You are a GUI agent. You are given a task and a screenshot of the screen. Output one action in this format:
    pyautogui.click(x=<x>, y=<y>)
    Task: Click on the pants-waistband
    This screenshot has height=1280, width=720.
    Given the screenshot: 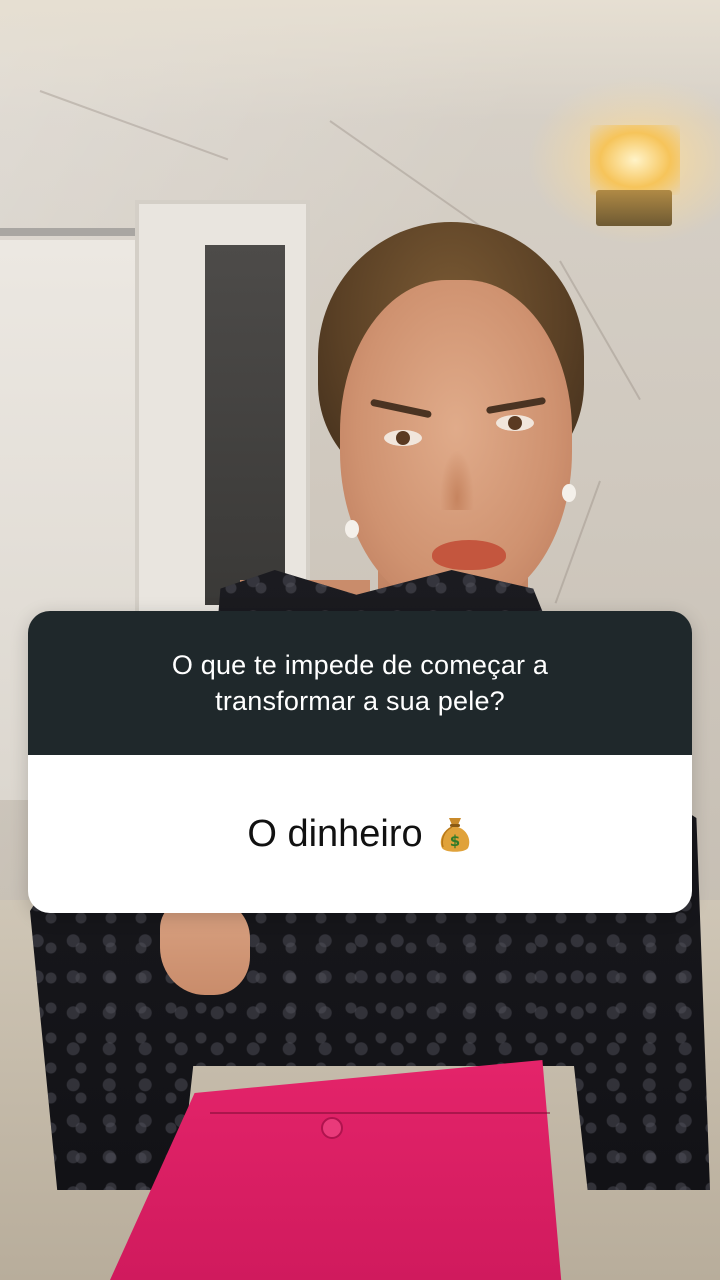 What is the action you would take?
    pyautogui.click(x=380, y=1113)
    